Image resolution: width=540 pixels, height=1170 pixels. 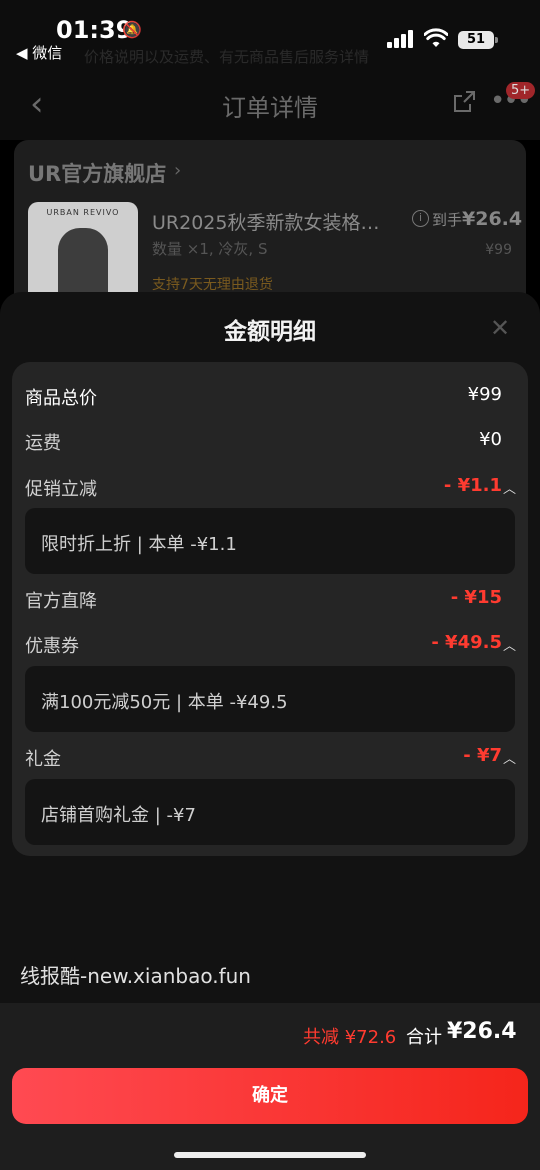 I want to click on product-image-brand: URBAN REVIVO, so click(x=83, y=212).